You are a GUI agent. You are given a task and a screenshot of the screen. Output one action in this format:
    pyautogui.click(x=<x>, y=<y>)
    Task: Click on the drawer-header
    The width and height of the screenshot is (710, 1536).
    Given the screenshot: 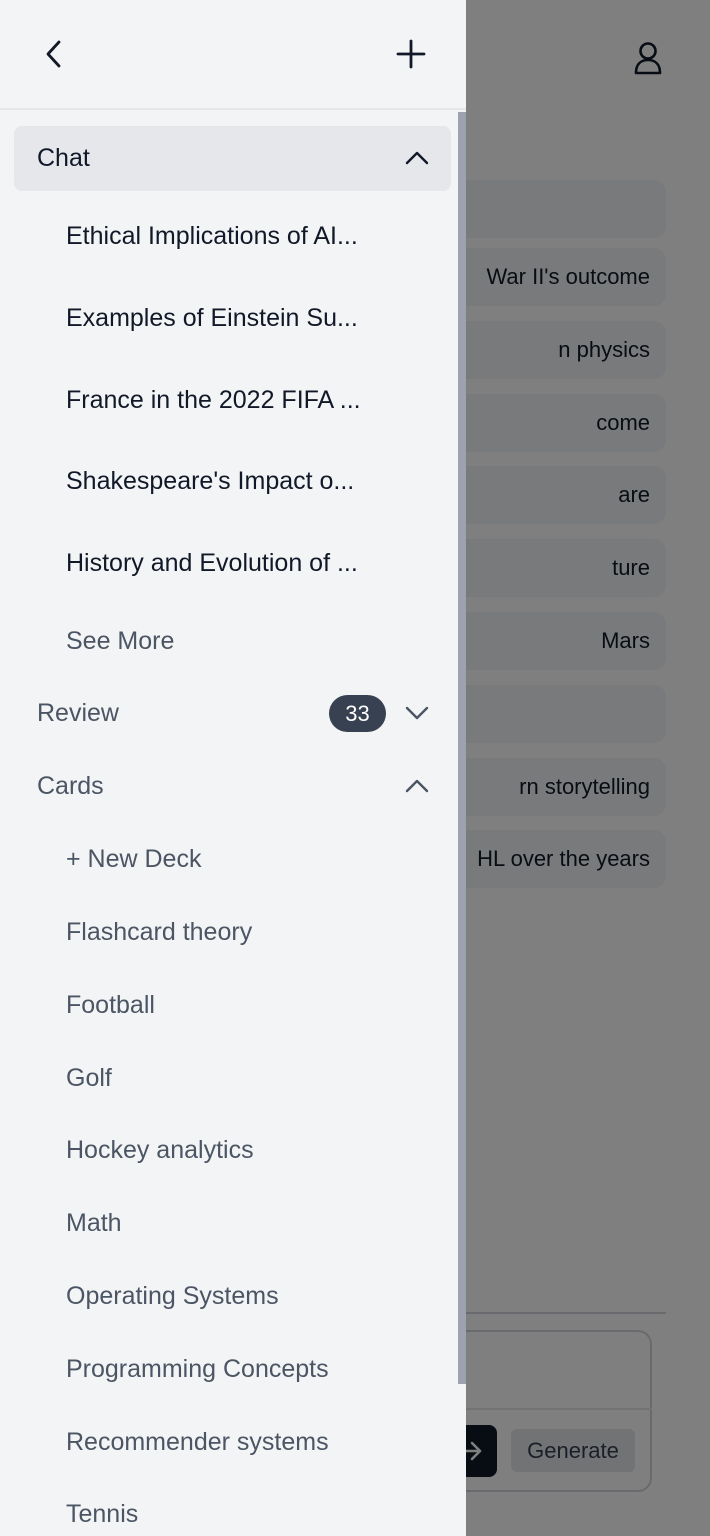 What is the action you would take?
    pyautogui.click(x=233, y=55)
    